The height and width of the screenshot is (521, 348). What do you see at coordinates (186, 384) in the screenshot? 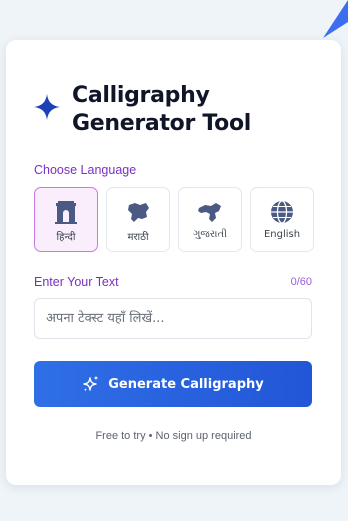
I see `generate-button-label: Generate Calligraphy` at bounding box center [186, 384].